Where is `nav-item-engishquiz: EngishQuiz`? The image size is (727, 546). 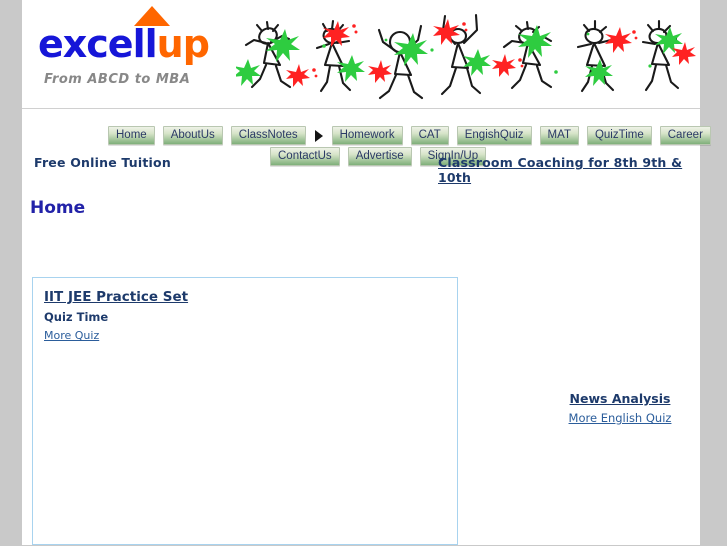
nav-item-engishquiz: EngishQuiz is located at coordinates (494, 135).